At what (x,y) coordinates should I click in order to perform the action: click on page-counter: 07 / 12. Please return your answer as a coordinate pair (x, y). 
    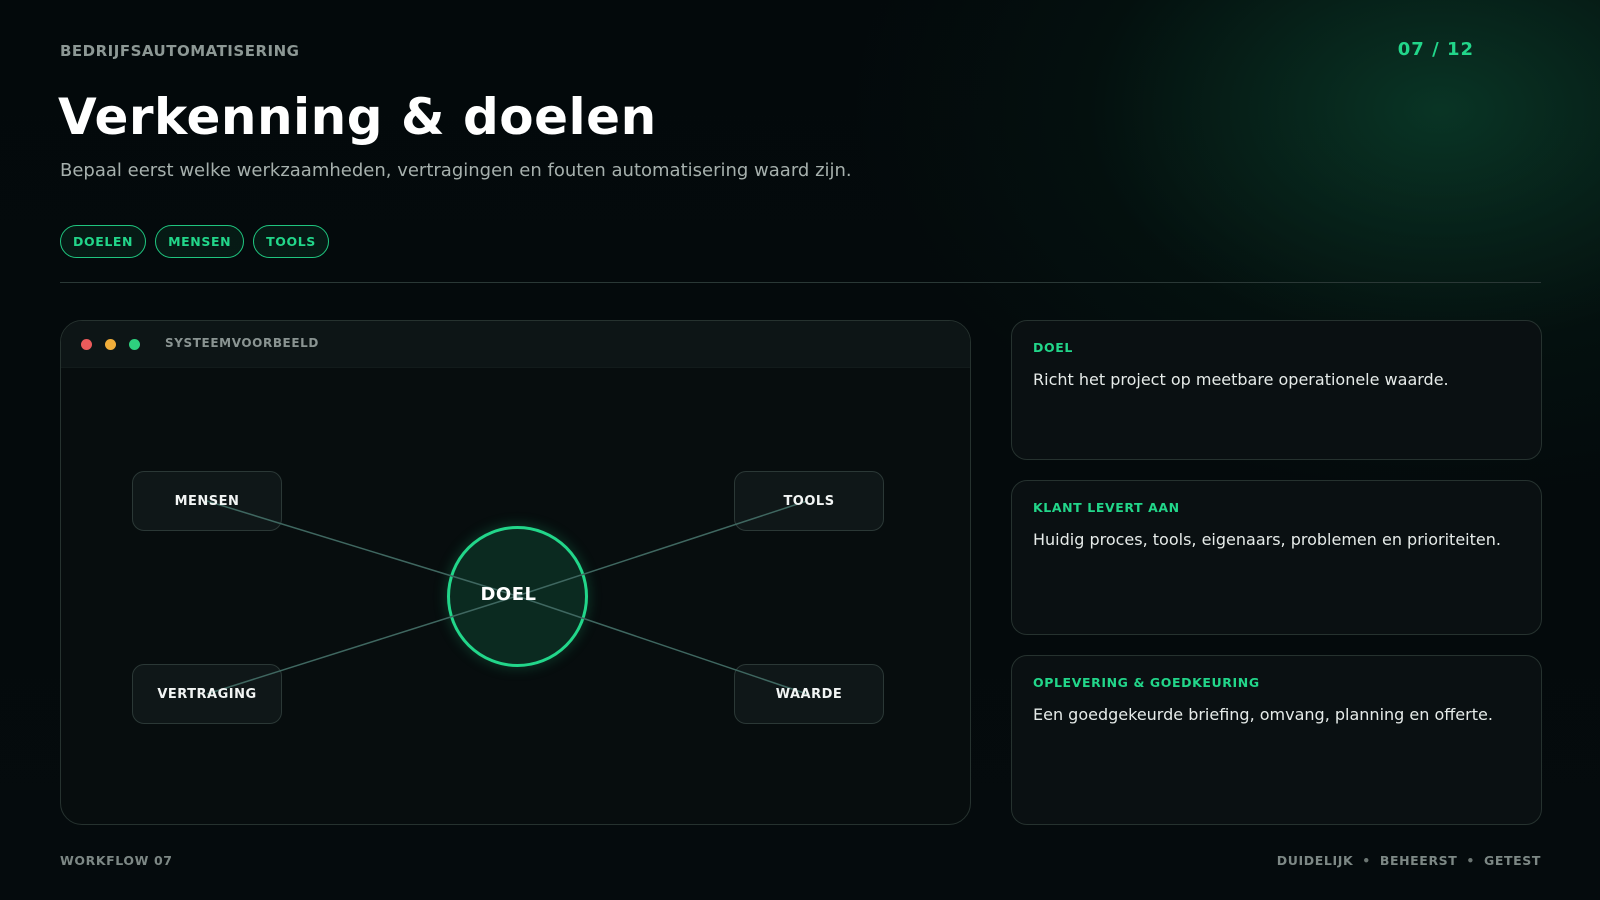
    Looking at the image, I should click on (1435, 49).